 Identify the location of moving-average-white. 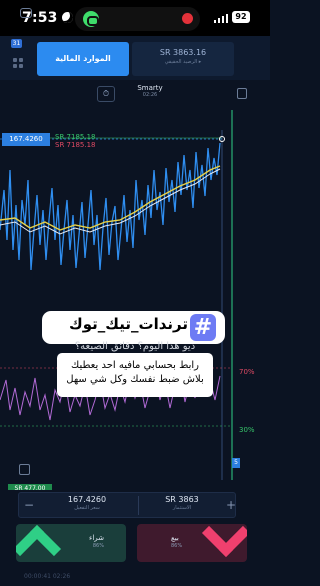
(110, 201).